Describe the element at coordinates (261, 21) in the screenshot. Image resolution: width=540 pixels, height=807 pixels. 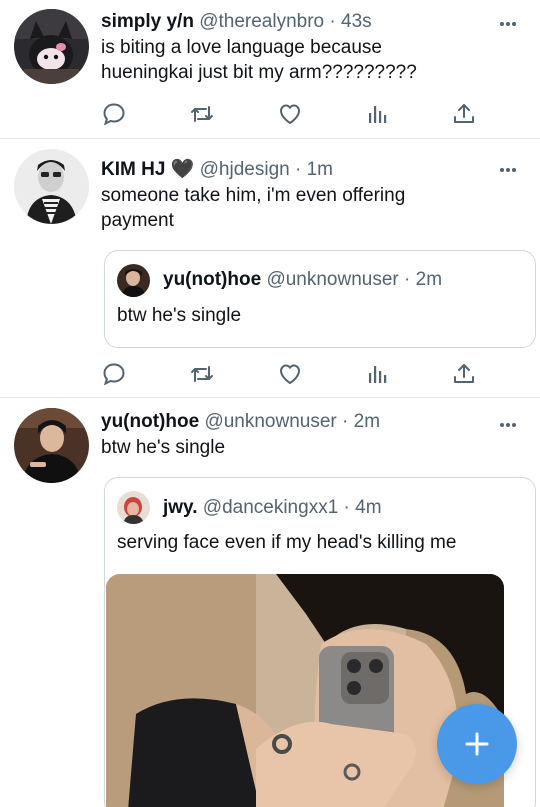
I see `user-handle: @therealynbro` at that location.